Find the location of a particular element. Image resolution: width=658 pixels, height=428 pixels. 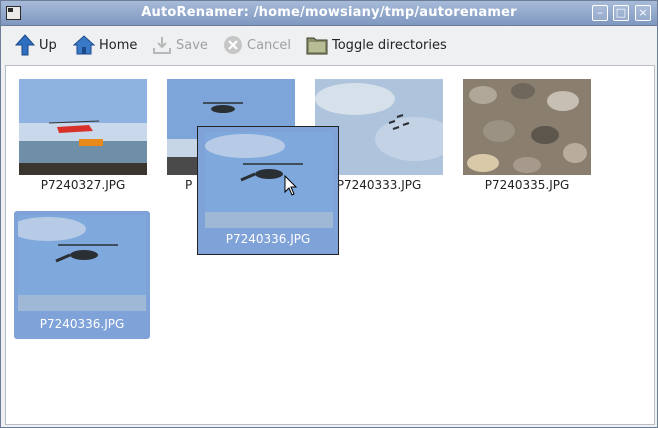

toggle-directories-button: Toggle directories is located at coordinates (376, 45).